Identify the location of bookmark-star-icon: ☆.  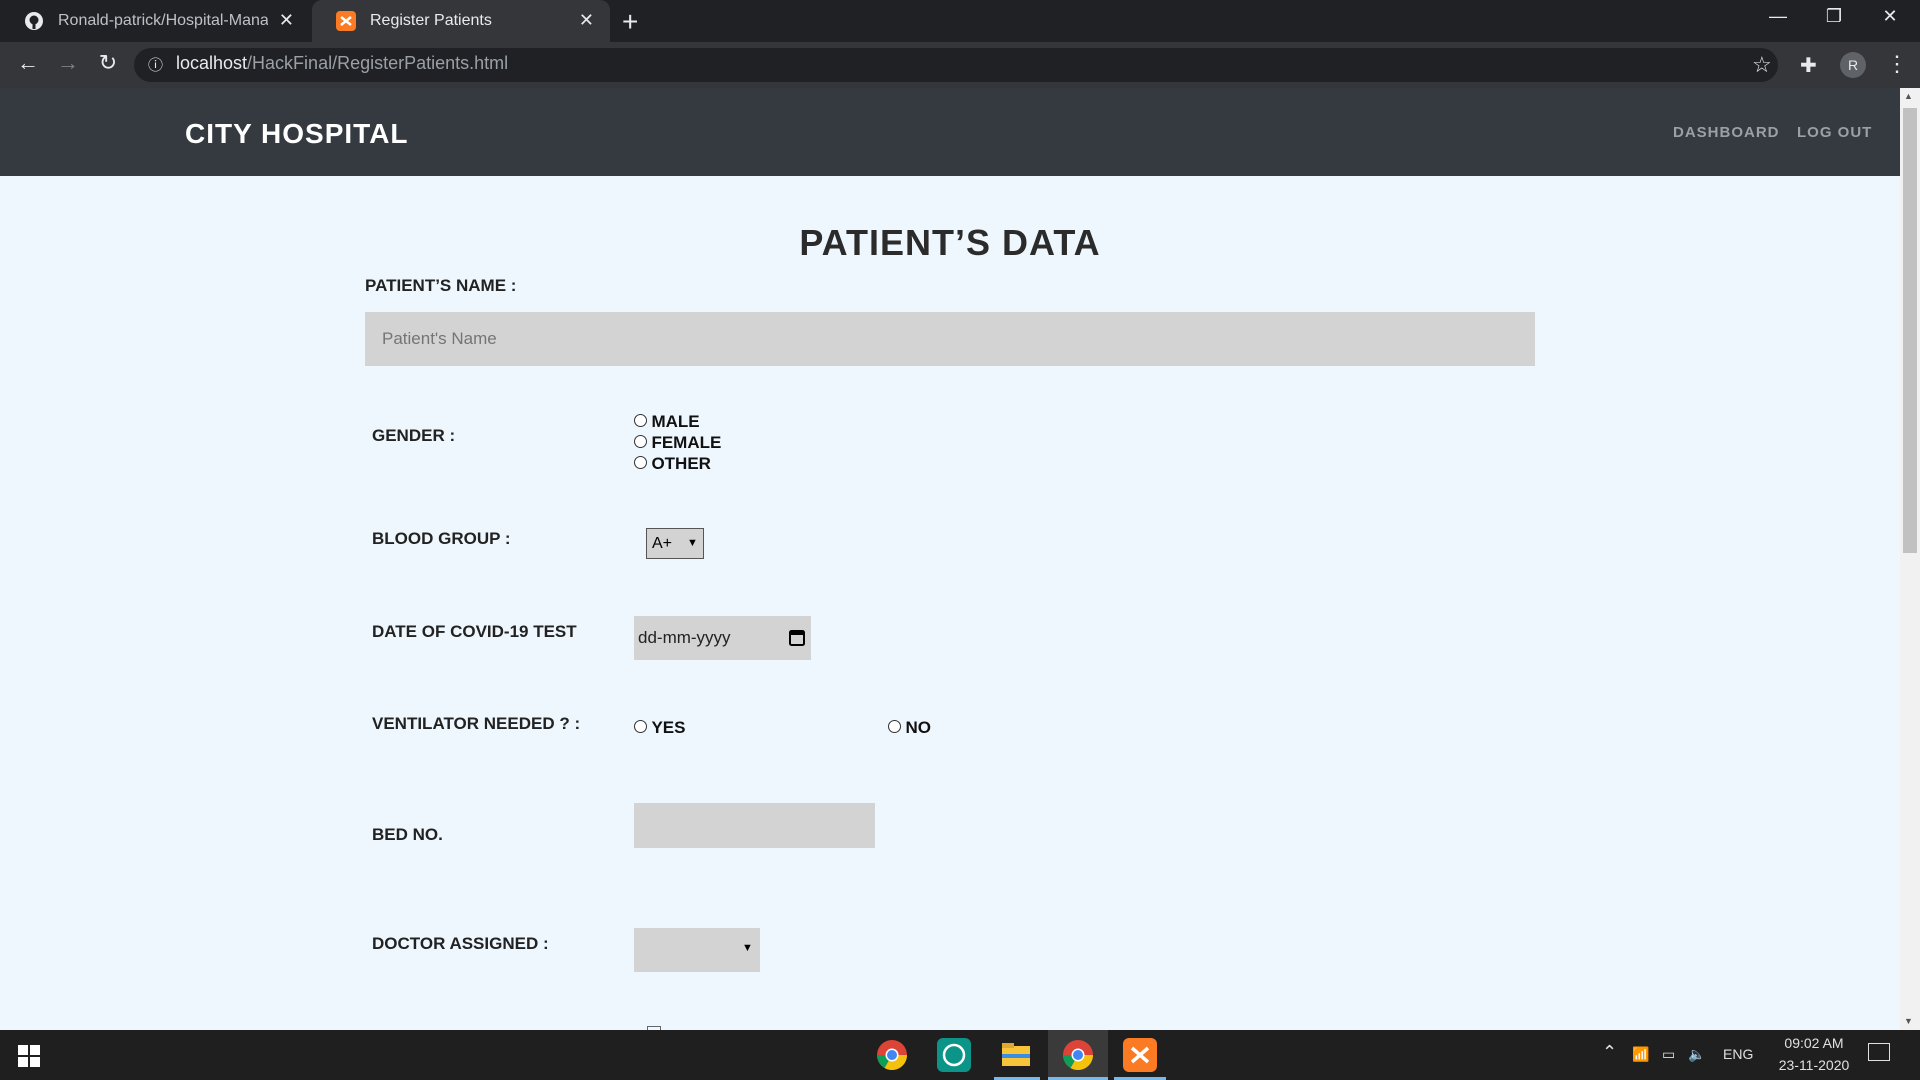
(1762, 65).